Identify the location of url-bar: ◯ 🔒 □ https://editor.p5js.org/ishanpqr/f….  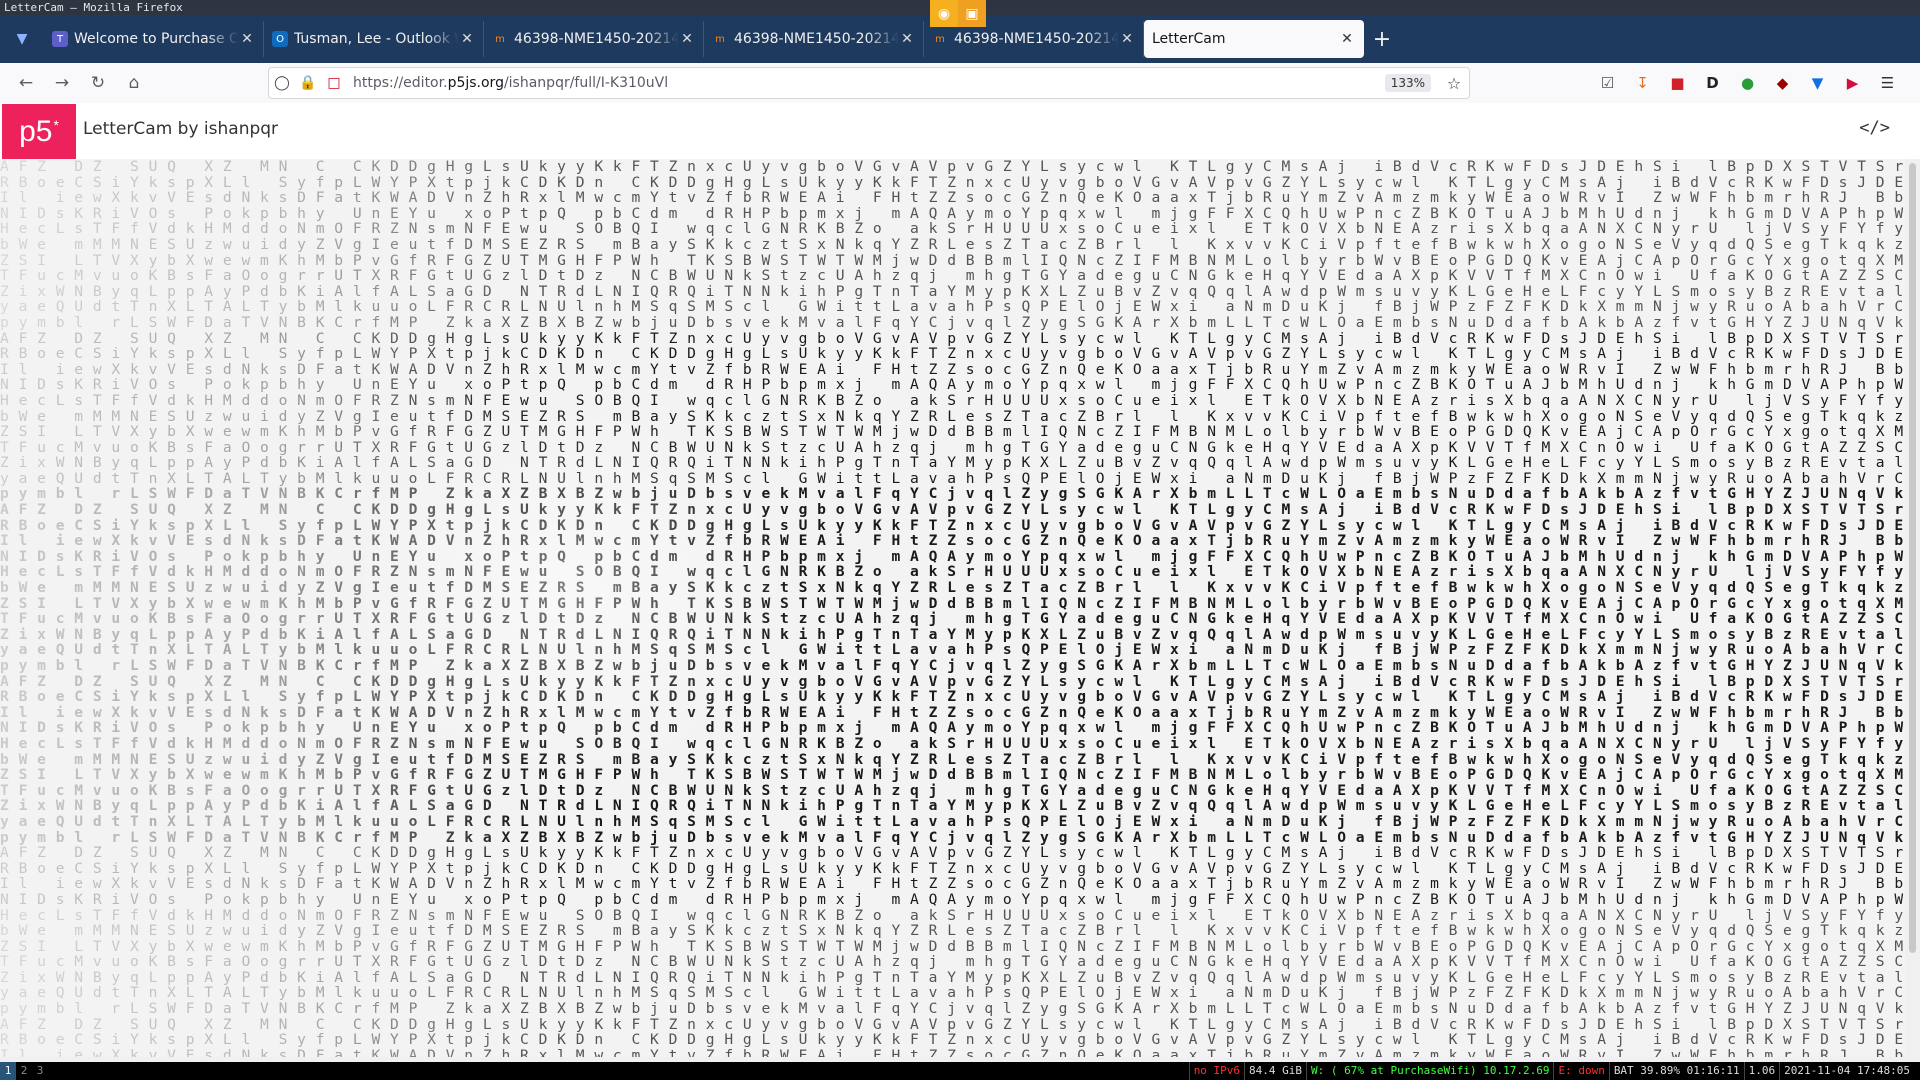
(869, 83).